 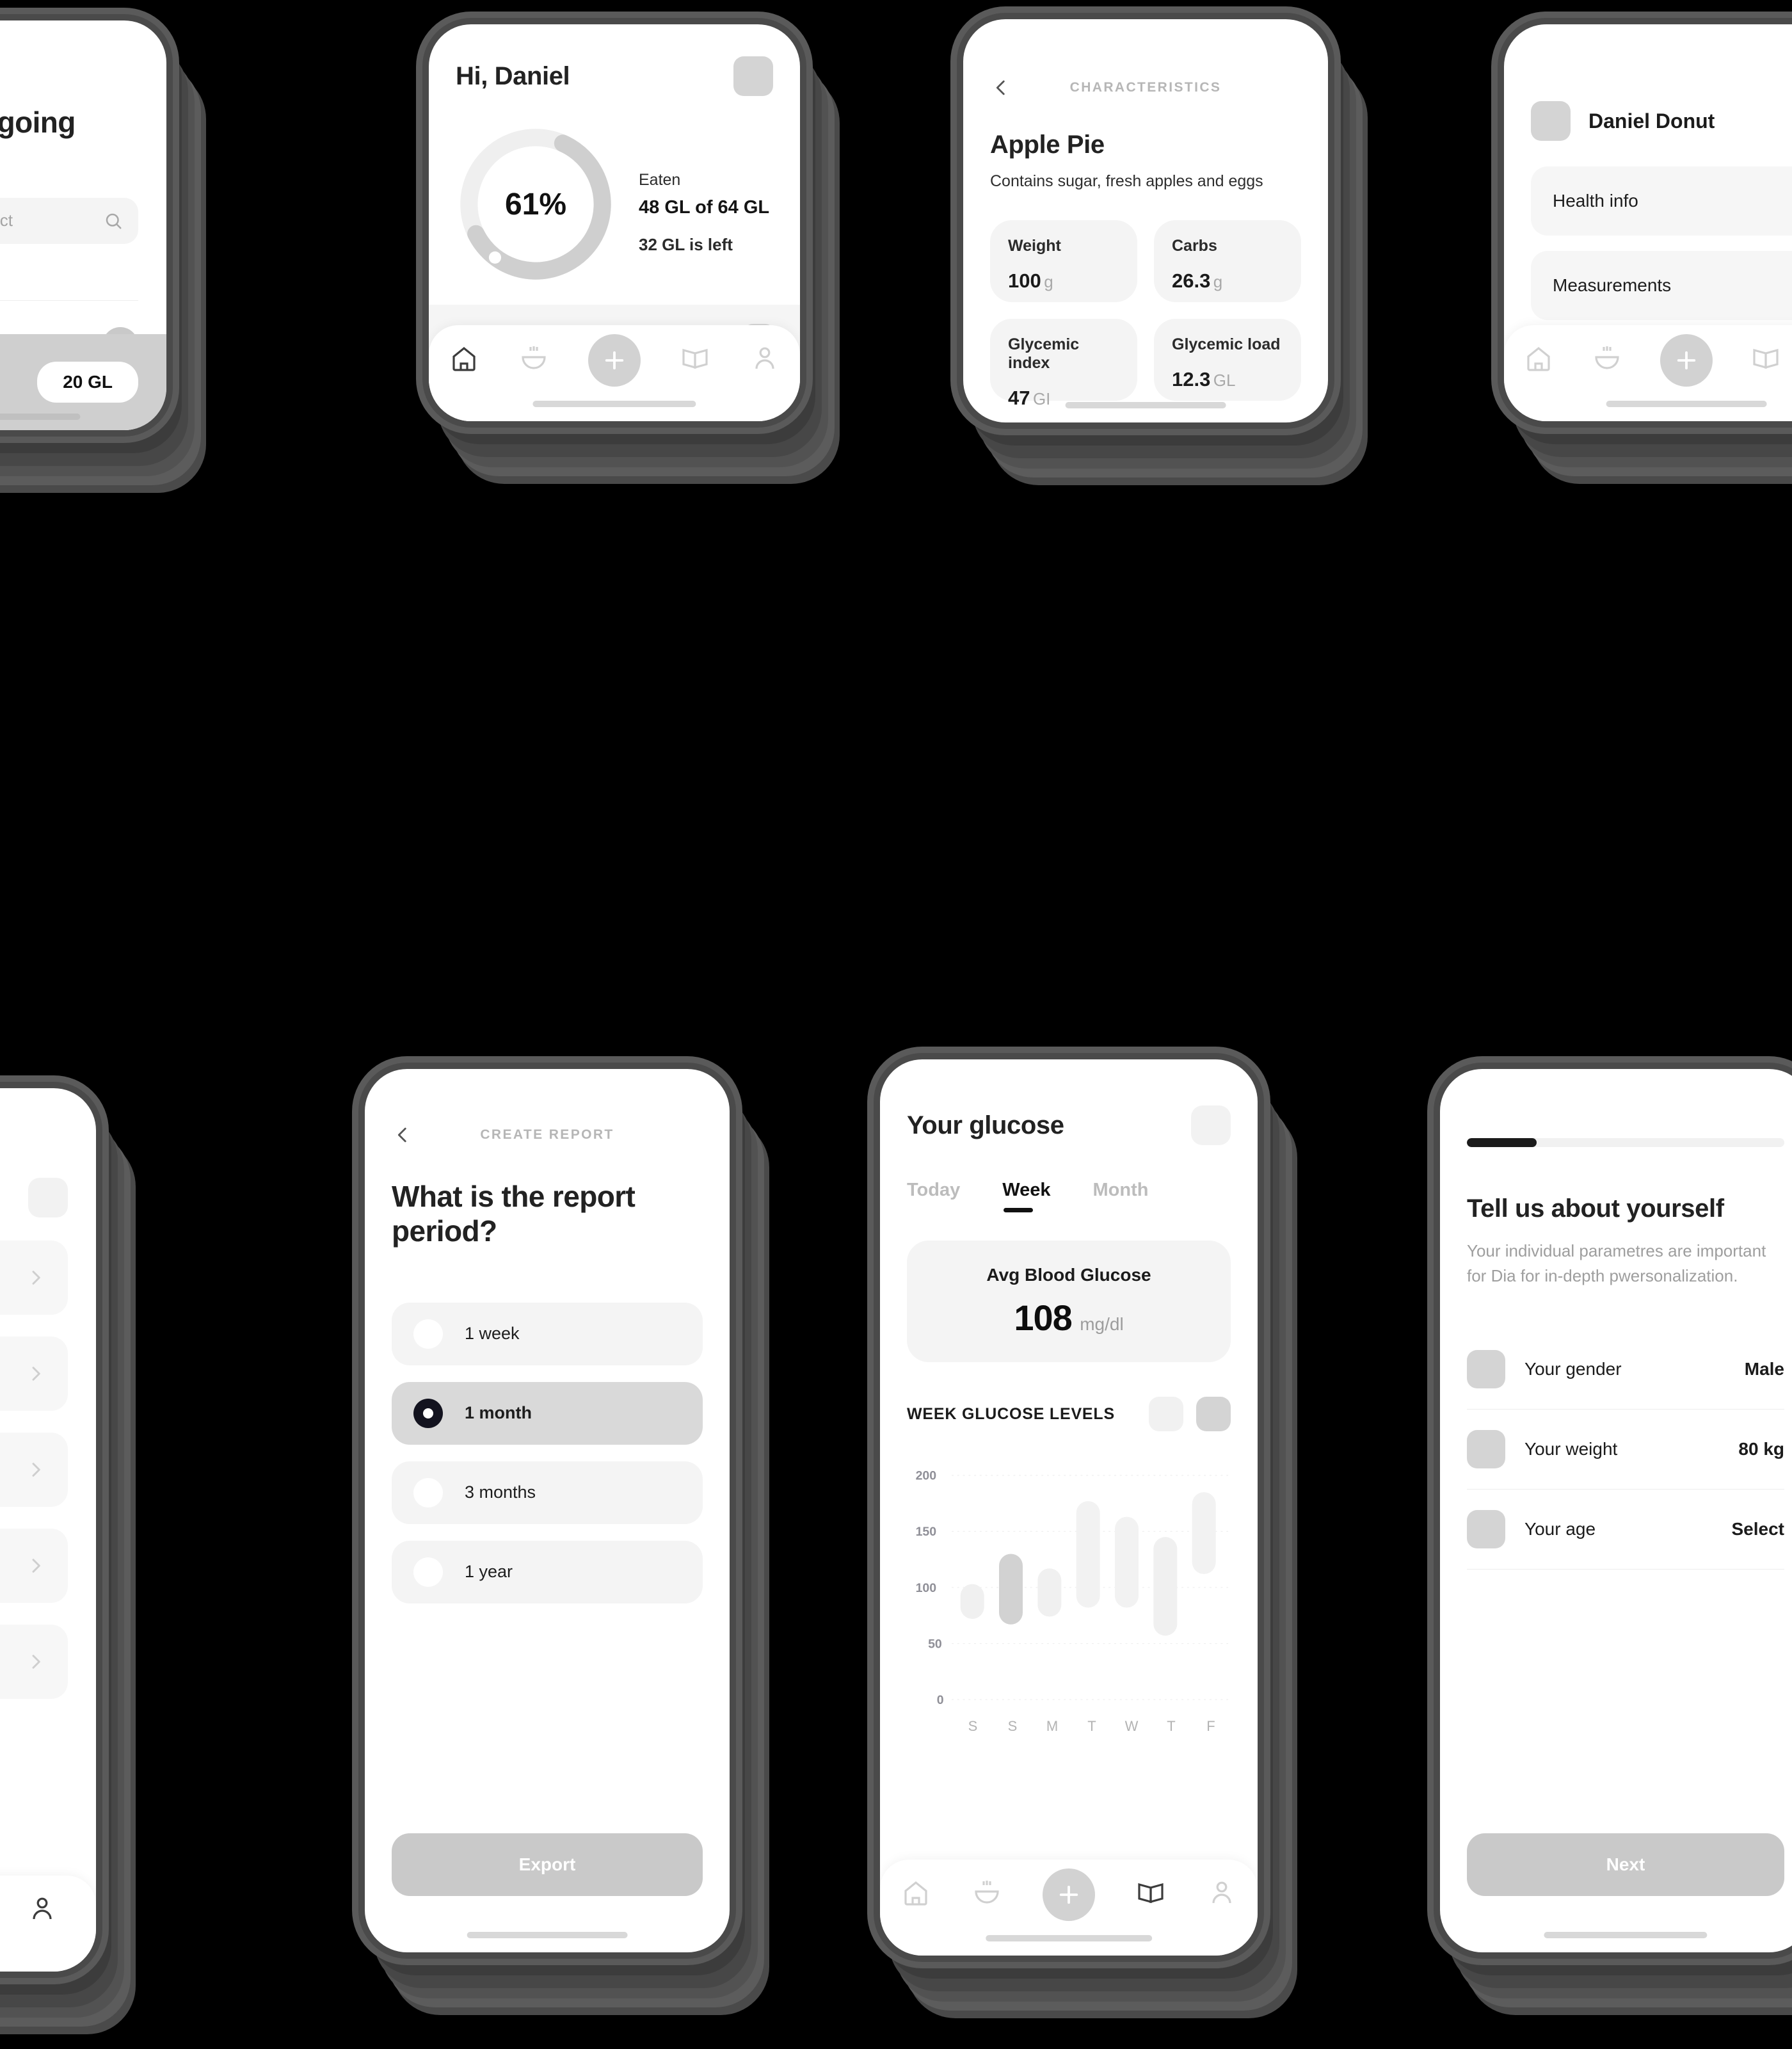 What do you see at coordinates (1625, 1530) in the screenshot?
I see `field-row-age: Your age Select` at bounding box center [1625, 1530].